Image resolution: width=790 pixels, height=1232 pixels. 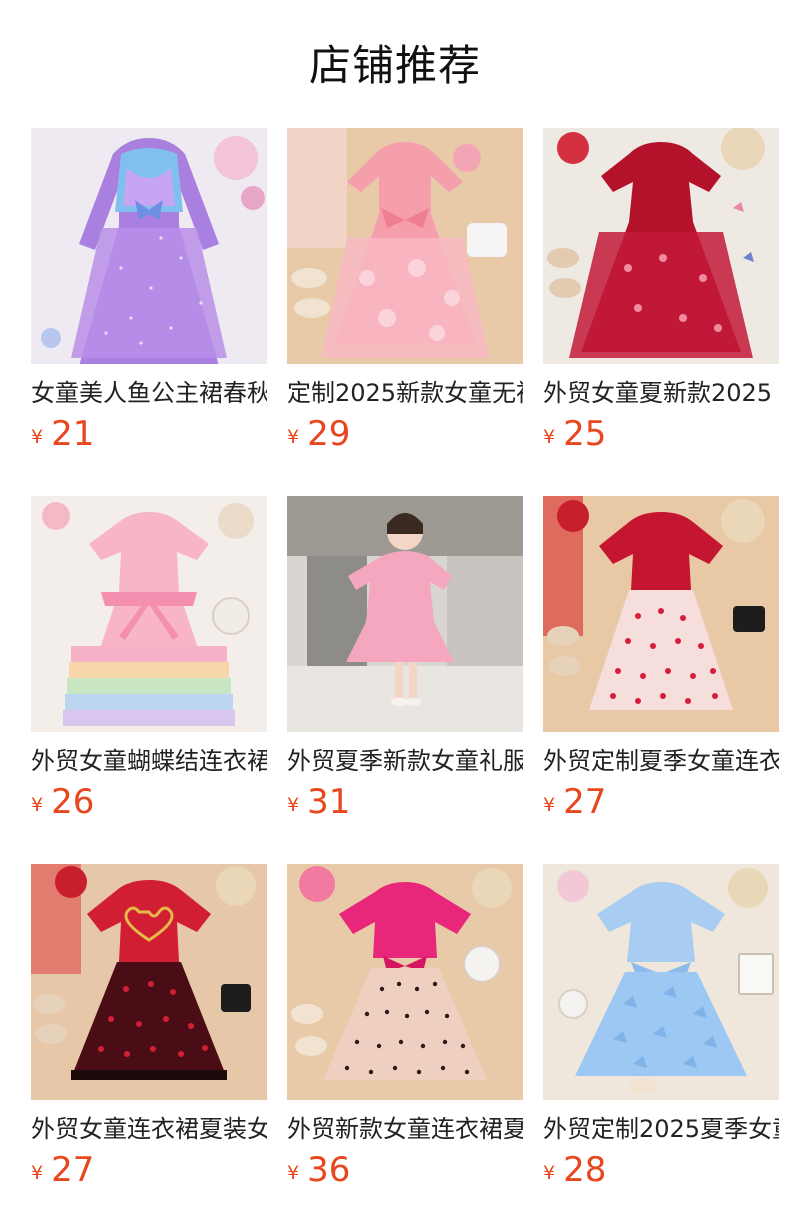 What do you see at coordinates (394, 65) in the screenshot?
I see `section-title: 店铺推荐` at bounding box center [394, 65].